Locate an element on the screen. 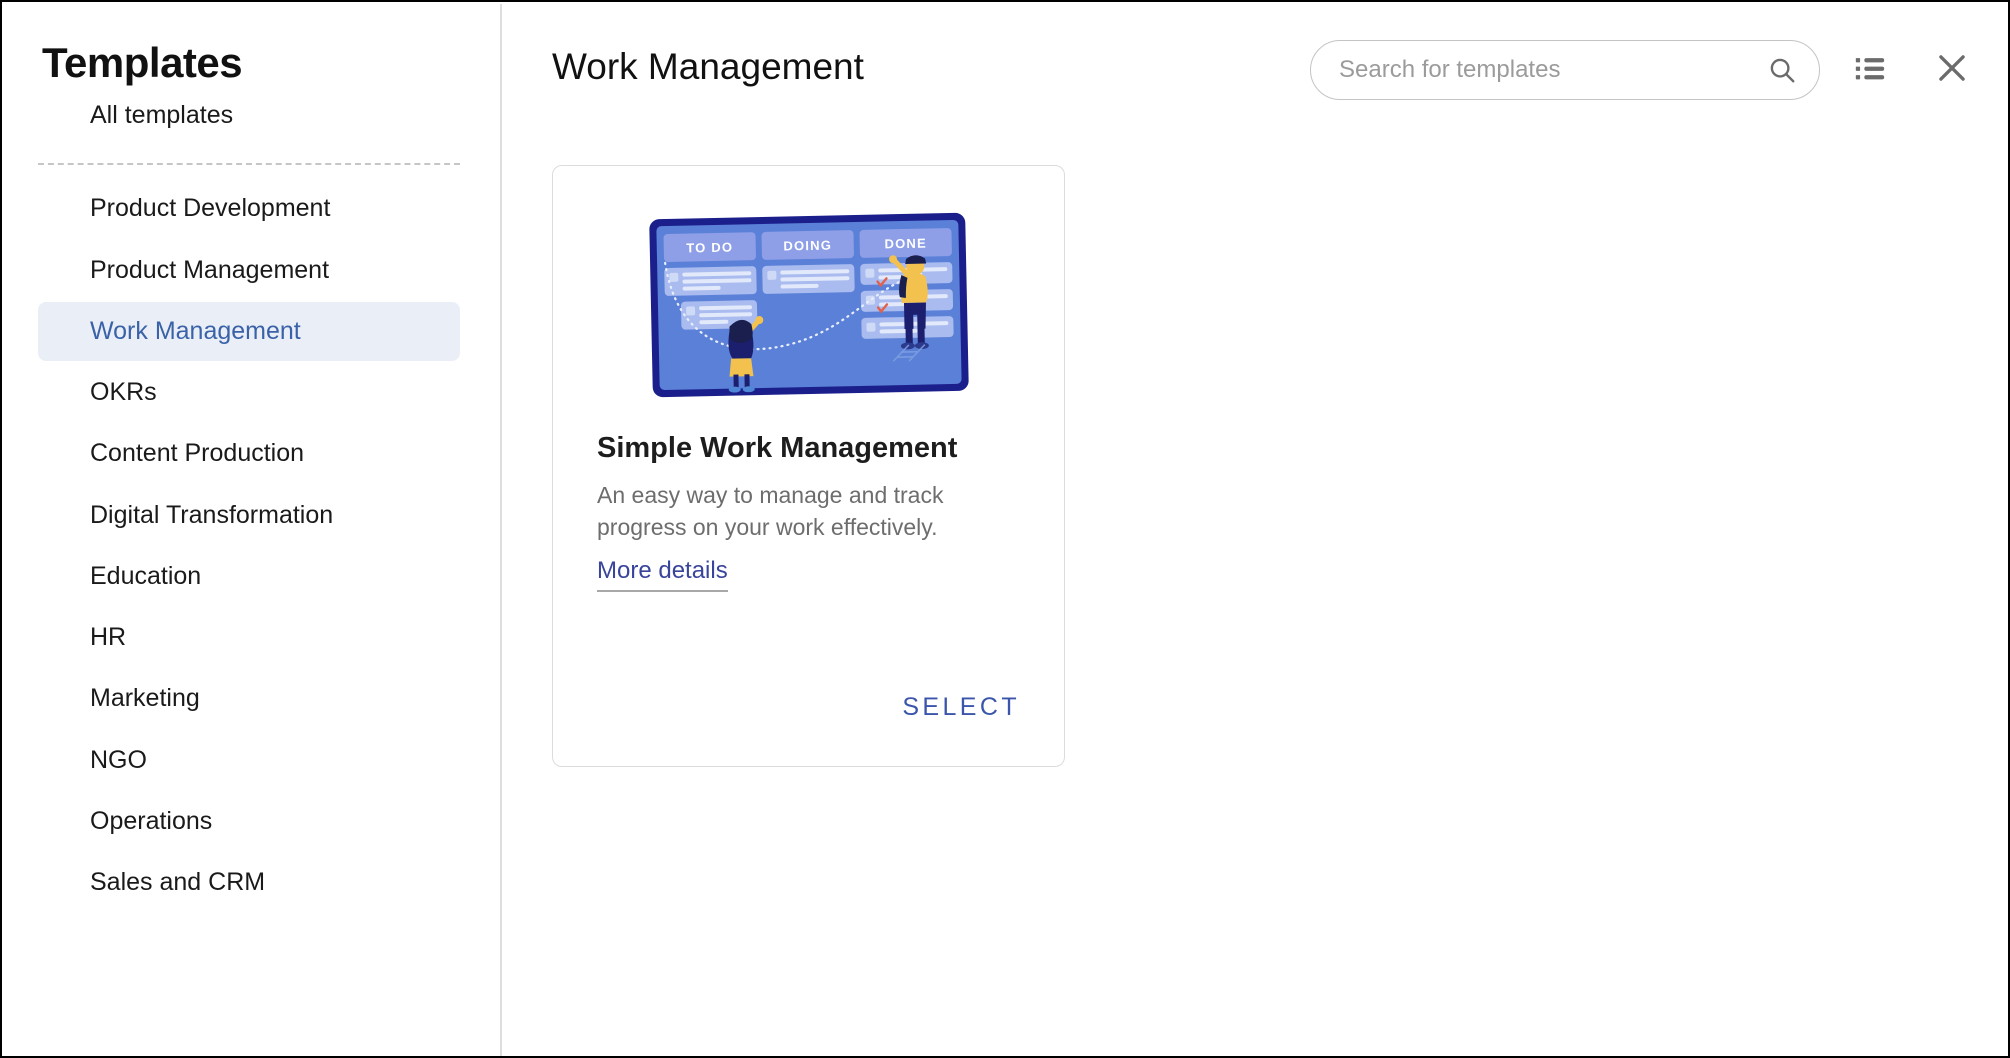  sidebar-item-content-production: Content Production is located at coordinates (249, 453).